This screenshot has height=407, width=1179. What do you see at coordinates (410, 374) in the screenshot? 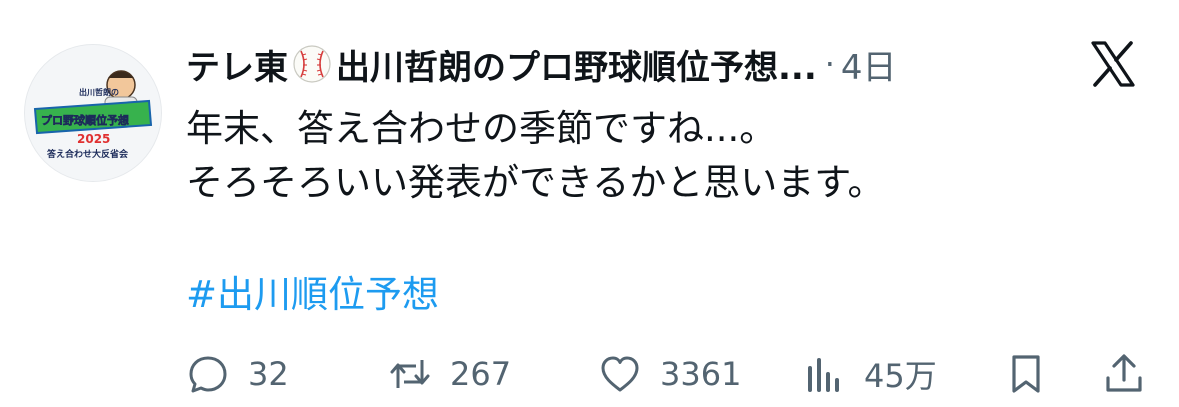
I see `repost-icon` at bounding box center [410, 374].